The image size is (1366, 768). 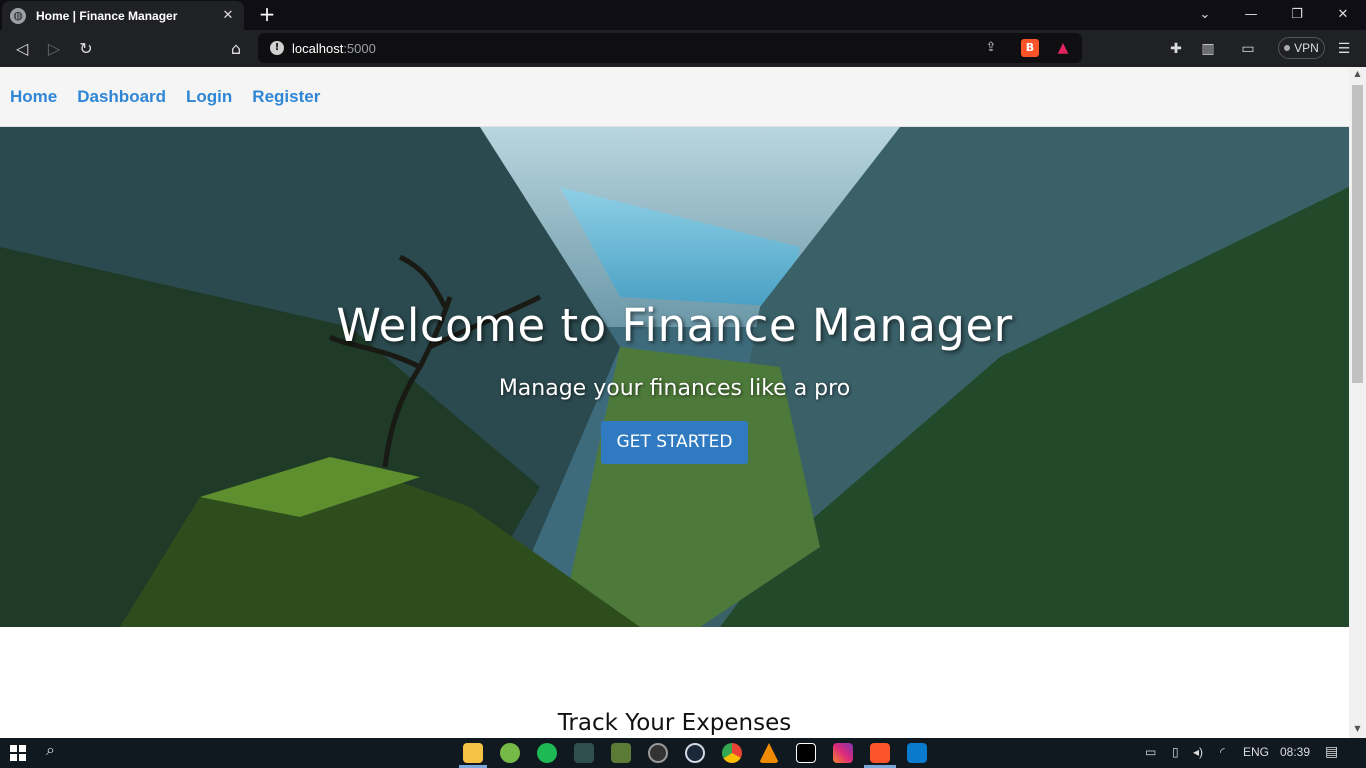 I want to click on steam-icon, so click(x=695, y=753).